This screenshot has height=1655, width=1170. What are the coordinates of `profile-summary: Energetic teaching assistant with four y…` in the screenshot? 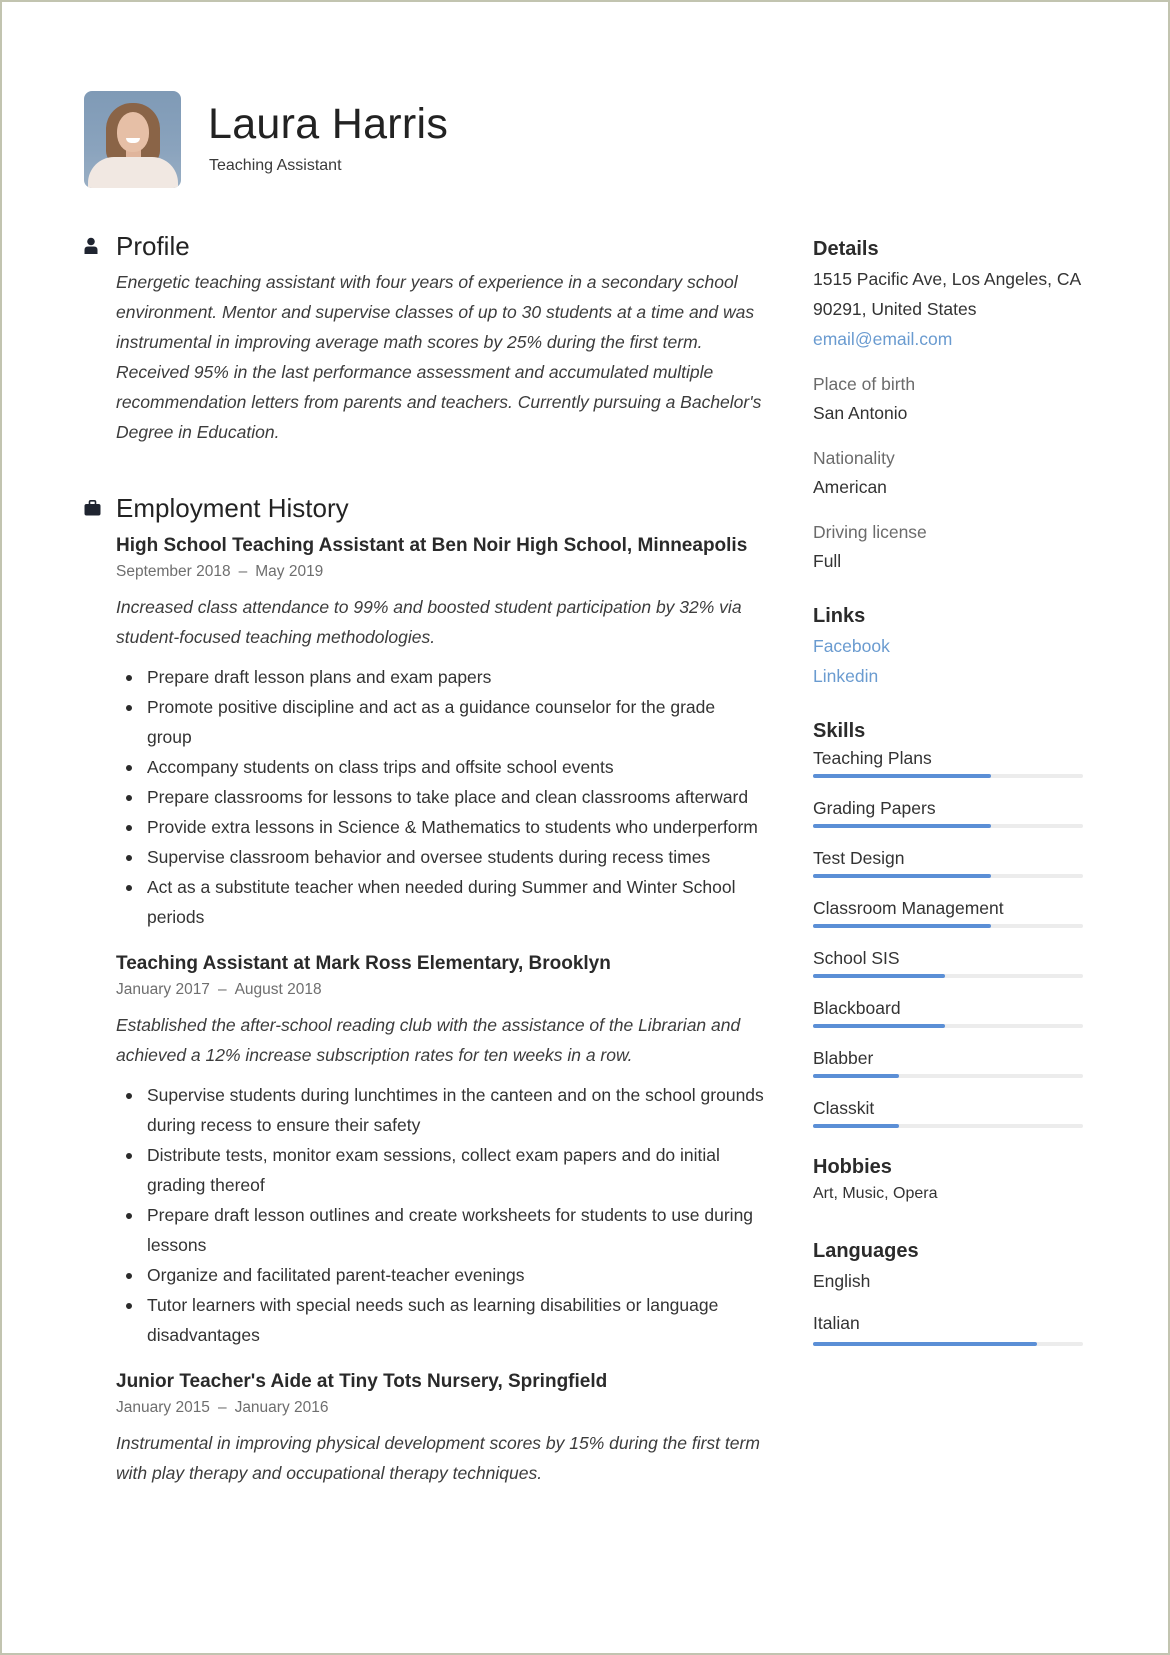 It's located at (439, 357).